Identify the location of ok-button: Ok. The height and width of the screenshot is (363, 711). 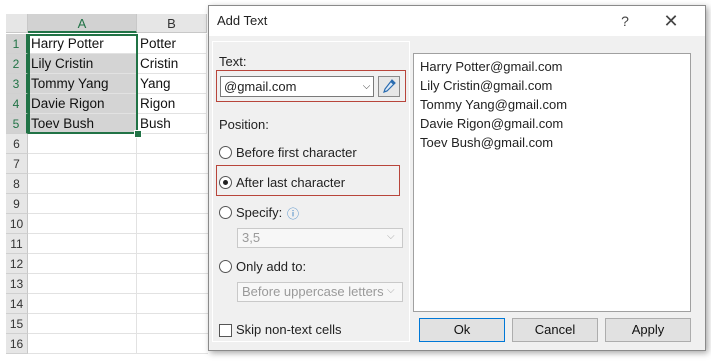
(462, 330).